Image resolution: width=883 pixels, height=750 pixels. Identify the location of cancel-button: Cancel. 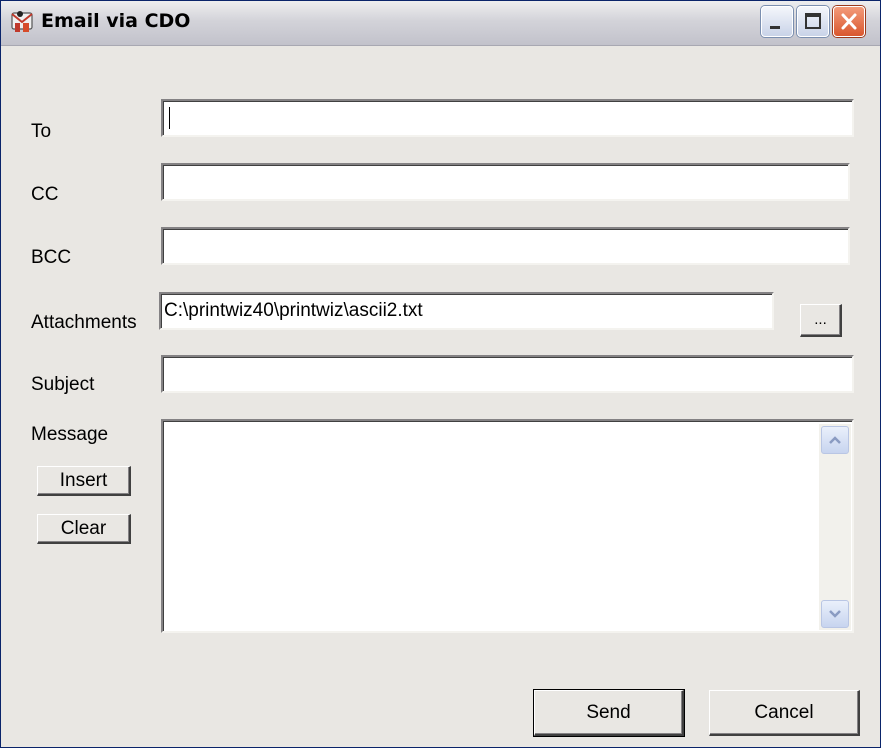
(784, 713).